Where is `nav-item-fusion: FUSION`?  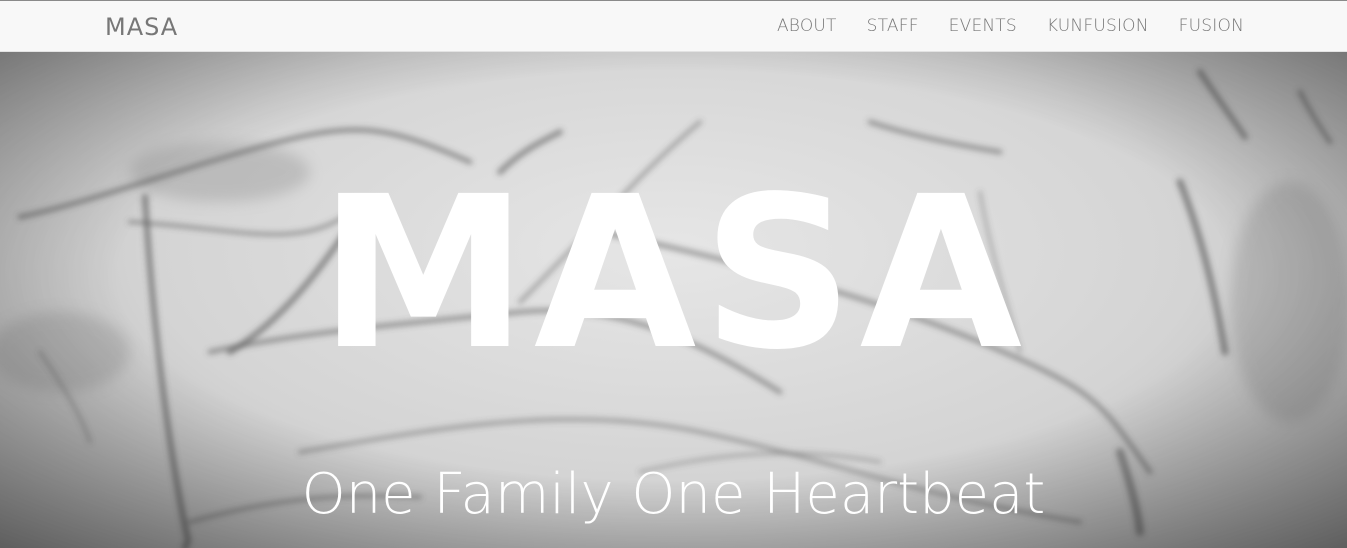
nav-item-fusion: FUSION is located at coordinates (1211, 26).